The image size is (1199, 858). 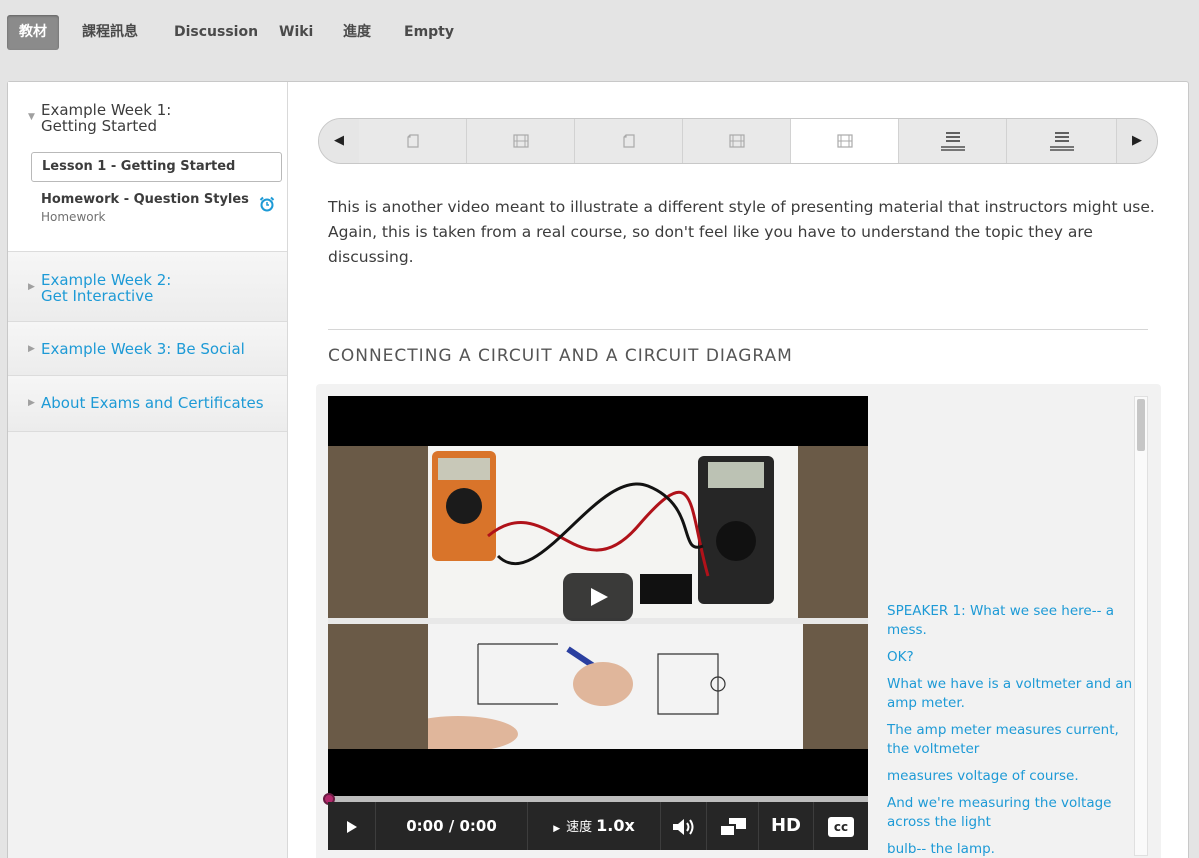 I want to click on captions-toggle-button: cc, so click(x=841, y=826).